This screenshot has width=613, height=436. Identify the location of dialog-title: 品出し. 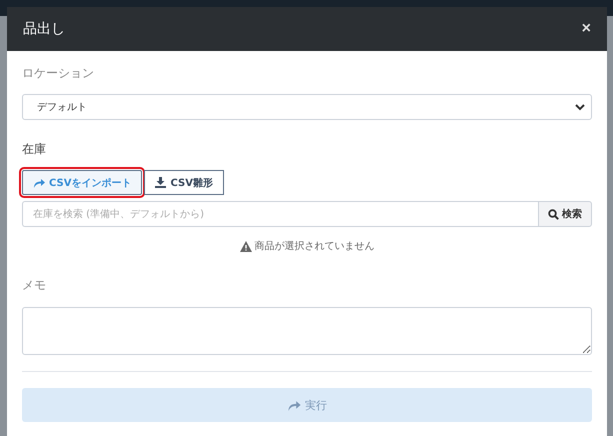
(44, 29).